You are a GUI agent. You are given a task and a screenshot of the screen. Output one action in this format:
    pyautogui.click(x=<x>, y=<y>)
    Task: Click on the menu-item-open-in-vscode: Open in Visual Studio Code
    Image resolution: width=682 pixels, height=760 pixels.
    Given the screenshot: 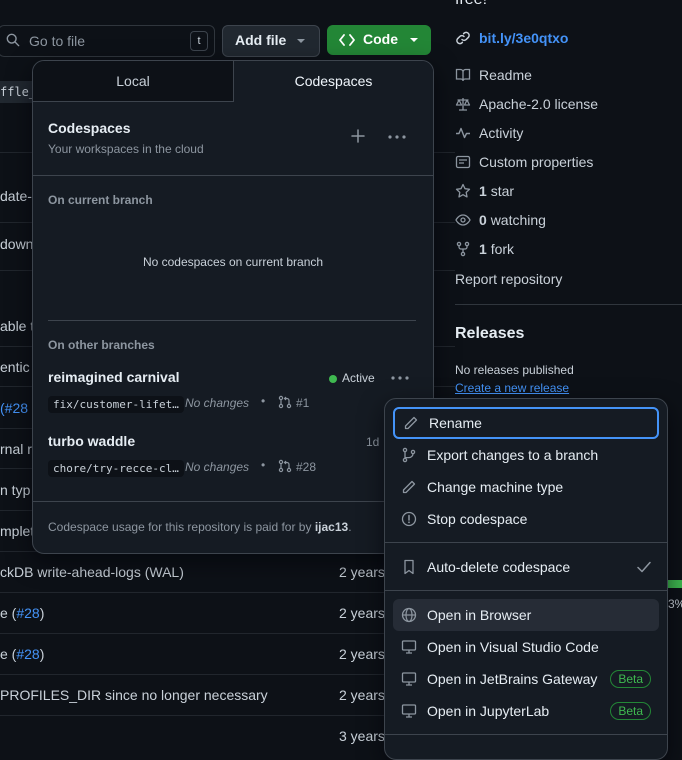 What is the action you would take?
    pyautogui.click(x=526, y=647)
    